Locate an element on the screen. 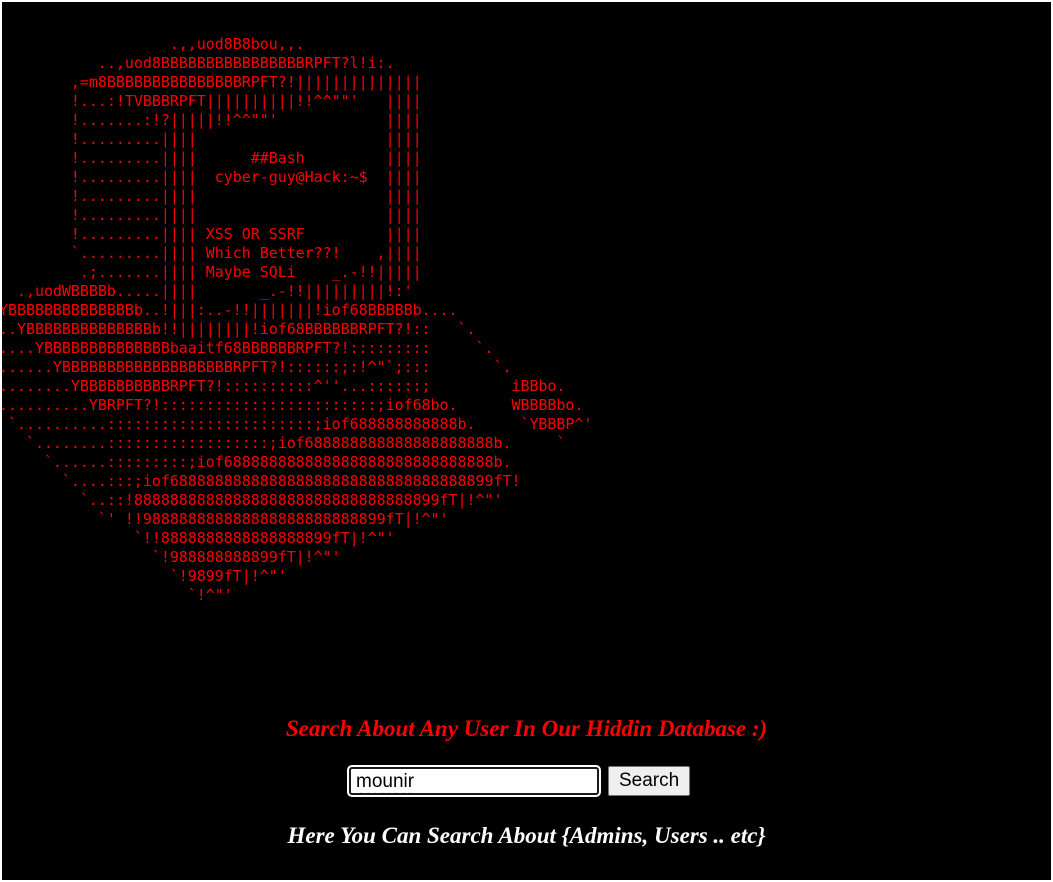 The height and width of the screenshot is (882, 1053). search-form: Search is located at coordinates (519, 781).